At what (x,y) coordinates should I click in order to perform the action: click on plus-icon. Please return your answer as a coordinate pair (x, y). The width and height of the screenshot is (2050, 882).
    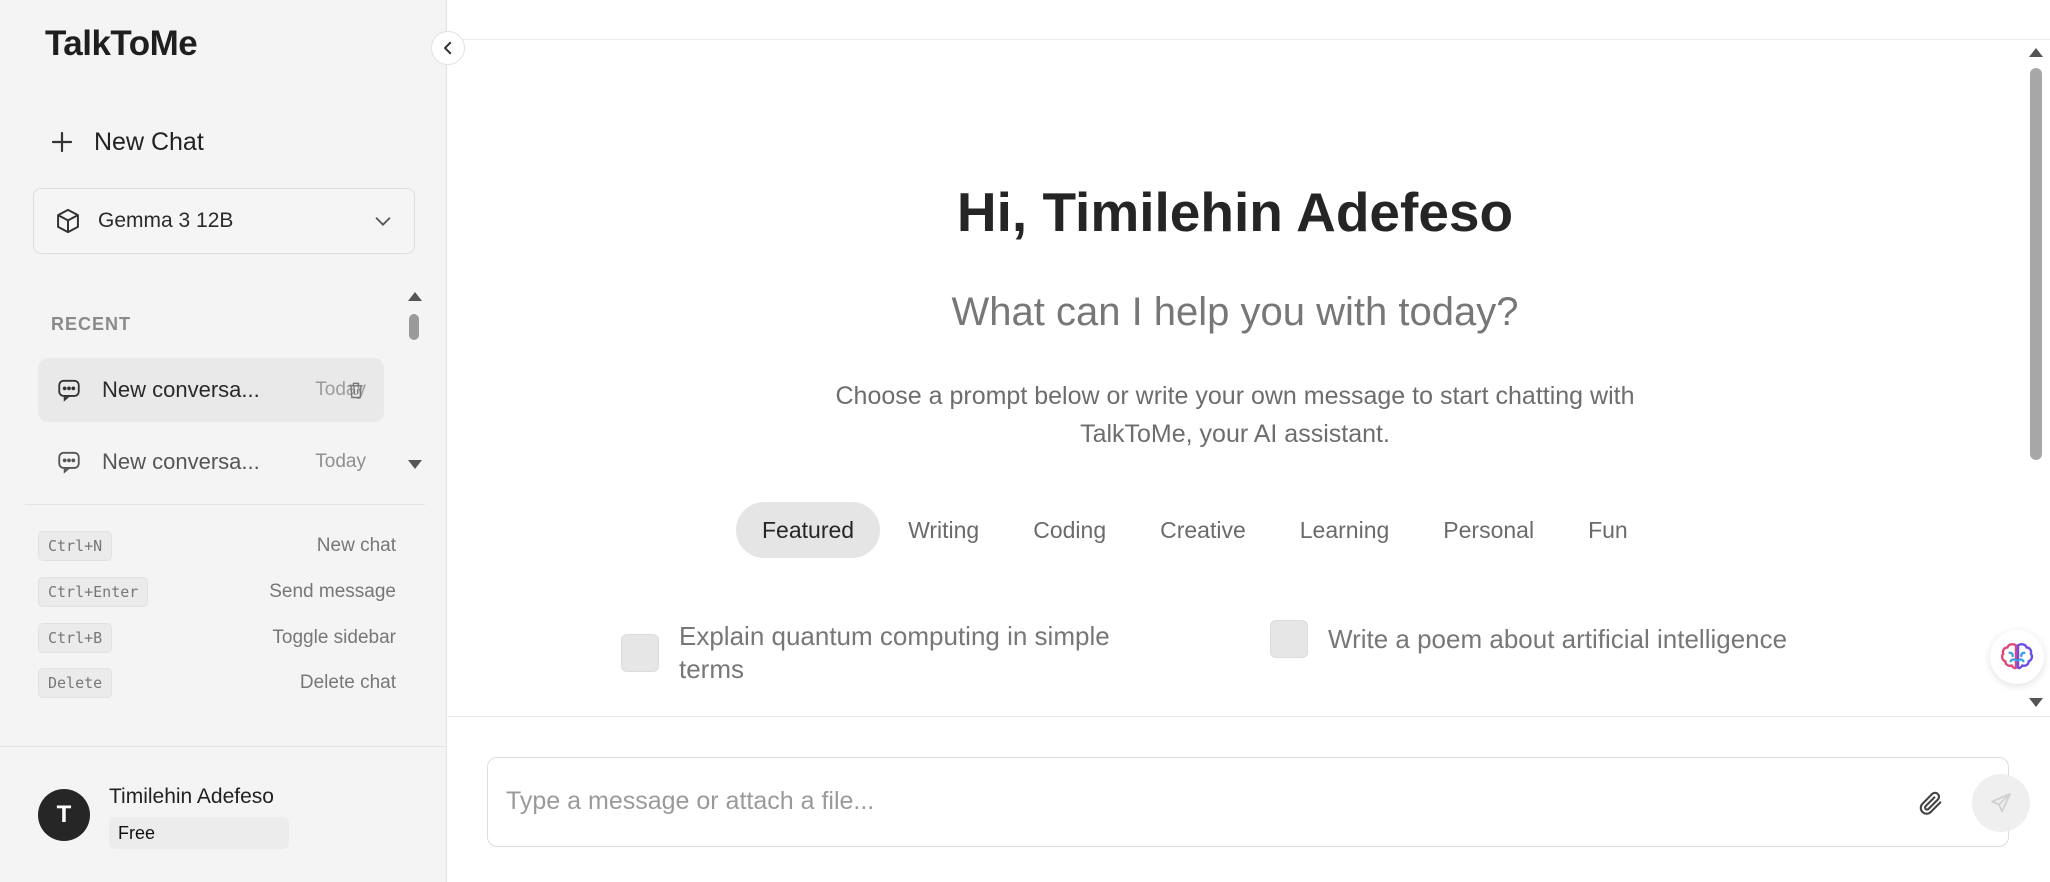
    Looking at the image, I should click on (62, 142).